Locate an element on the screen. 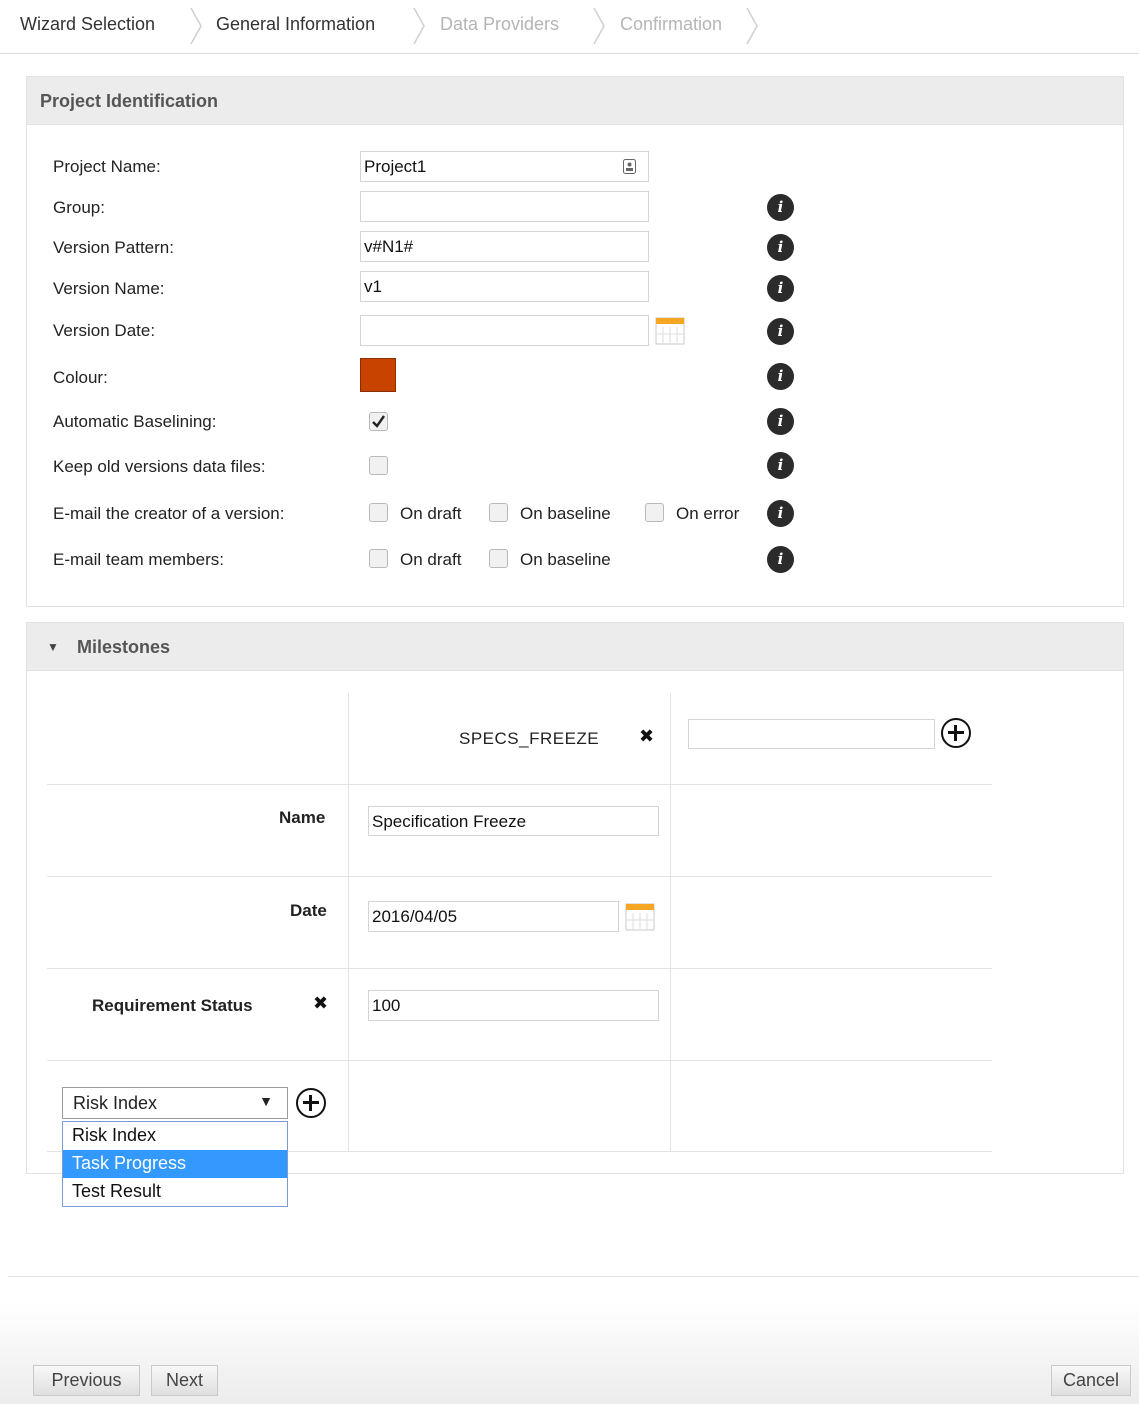  email-team-on-draft-checkbox is located at coordinates (378, 558).